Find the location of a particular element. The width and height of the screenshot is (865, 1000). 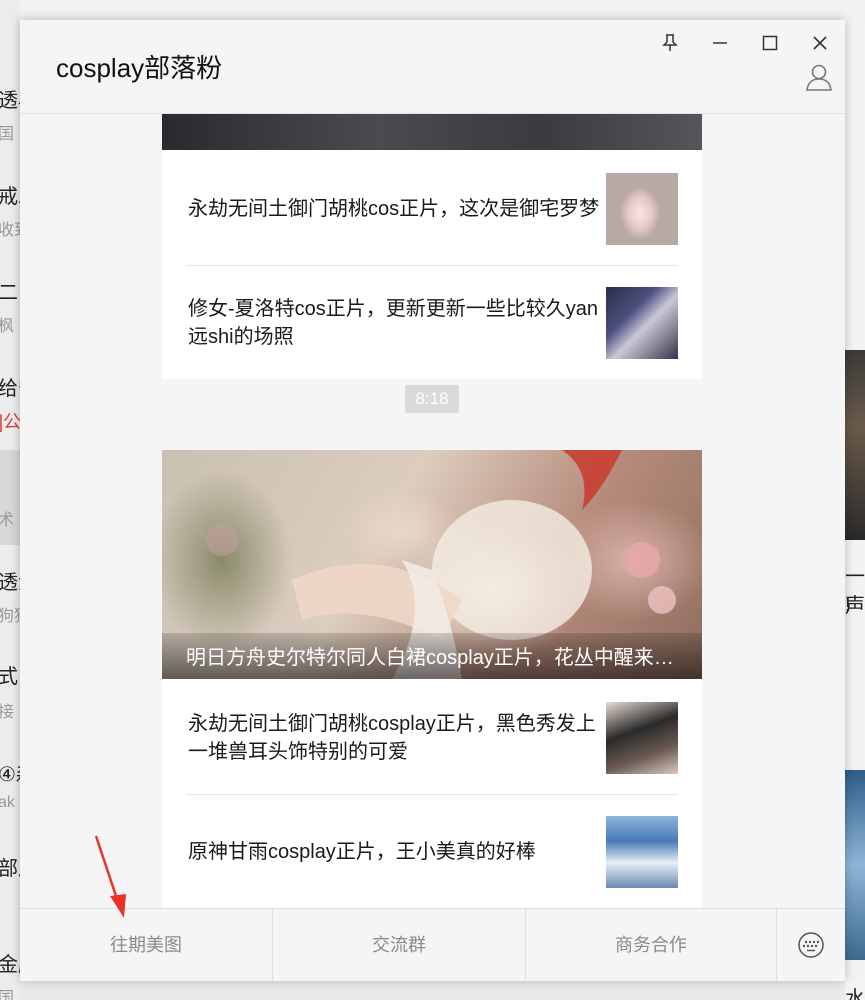

background-selected-row is located at coordinates (10, 497).